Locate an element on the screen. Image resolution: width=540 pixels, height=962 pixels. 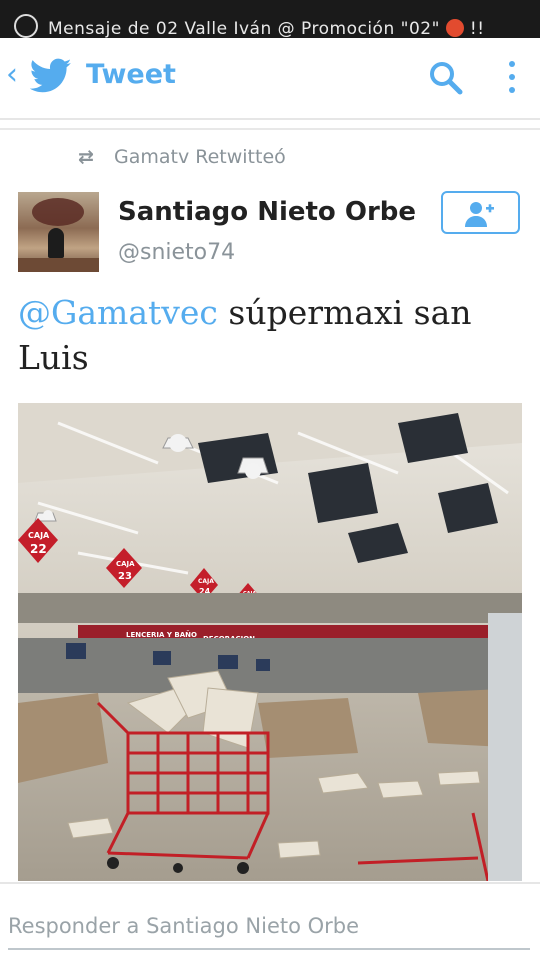
tweet-text: @Gamatvec súpermaxi san Luis is located at coordinates (268, 335).